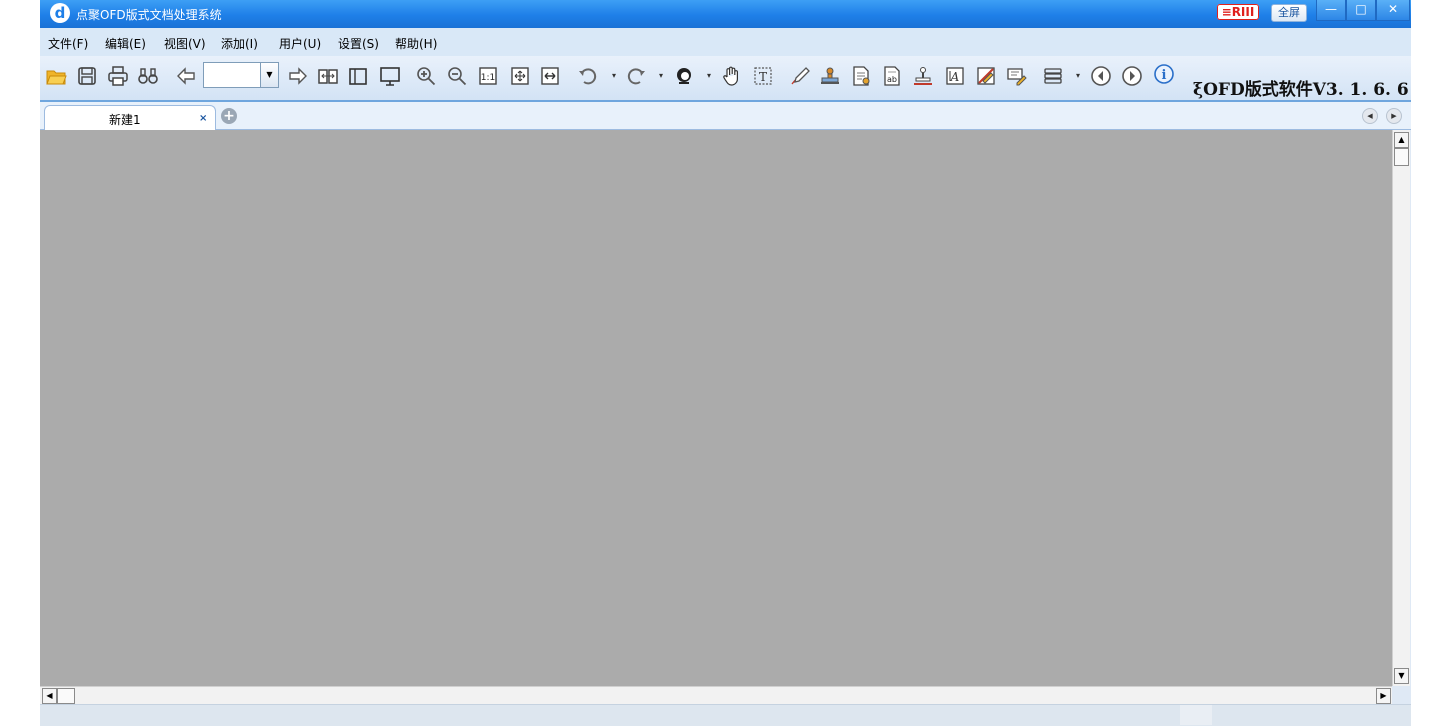 This screenshot has width=1452, height=726. I want to click on zoom-in-icon, so click(426, 76).